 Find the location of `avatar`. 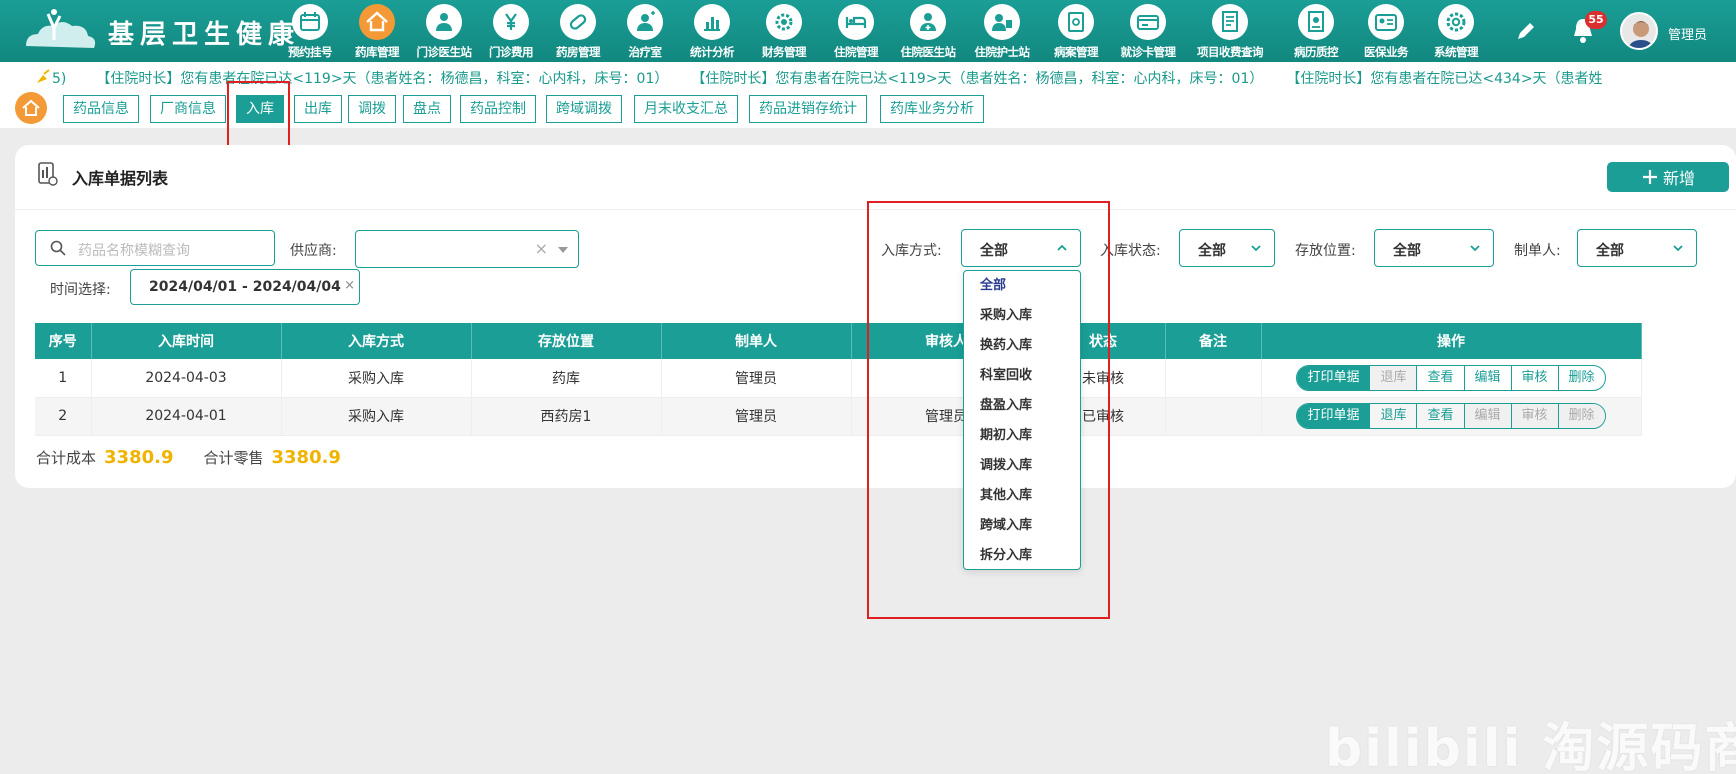

avatar is located at coordinates (1639, 31).